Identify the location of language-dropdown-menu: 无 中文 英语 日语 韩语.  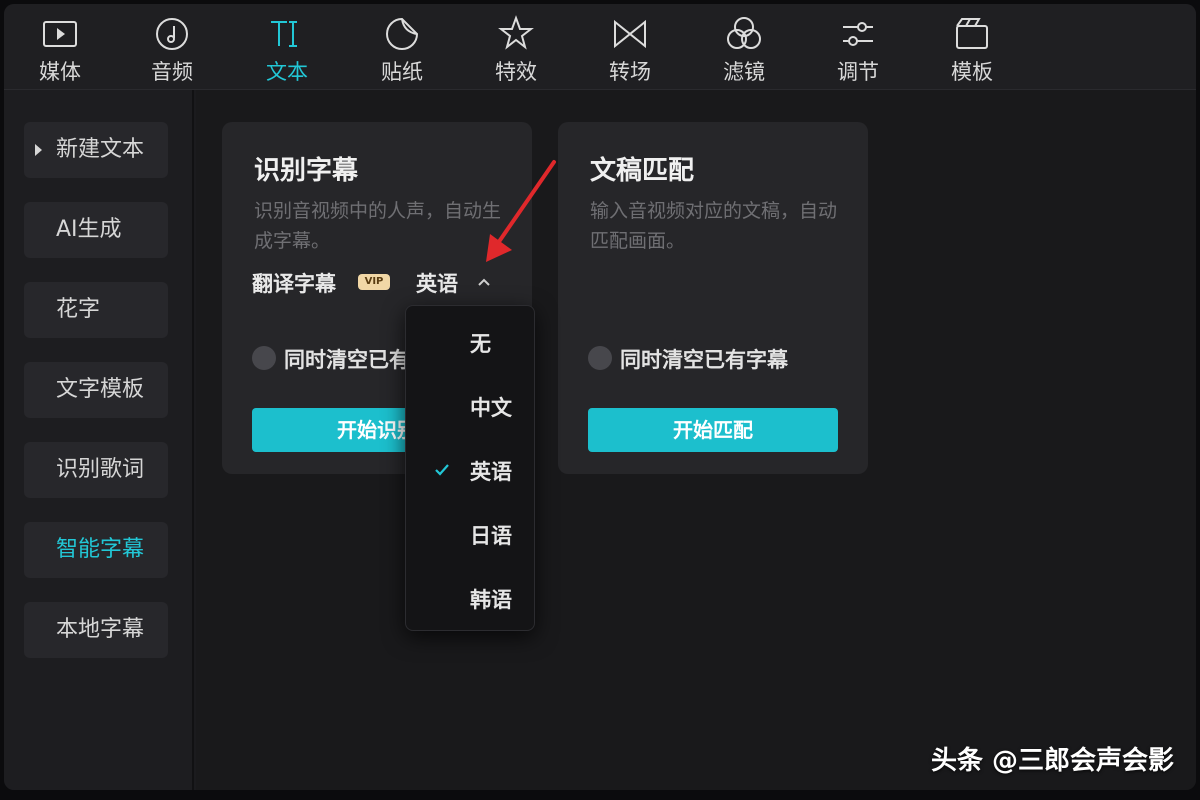
(470, 468).